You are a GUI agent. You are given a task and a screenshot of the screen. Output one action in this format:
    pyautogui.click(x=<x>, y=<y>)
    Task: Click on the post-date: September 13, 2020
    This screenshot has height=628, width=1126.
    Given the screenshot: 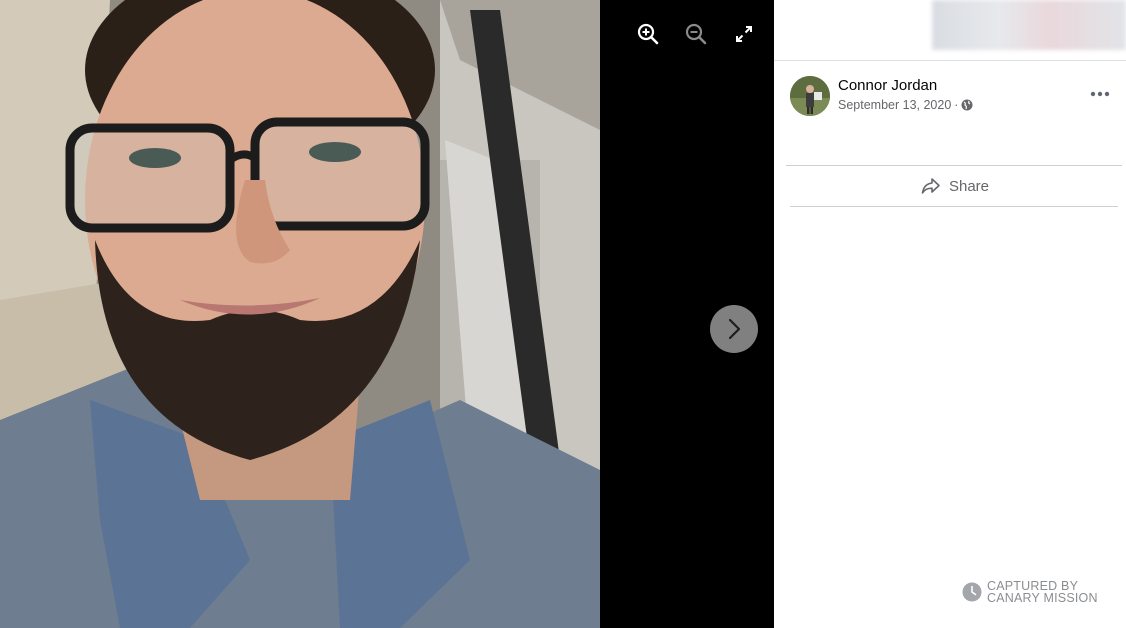 What is the action you would take?
    pyautogui.click(x=894, y=105)
    